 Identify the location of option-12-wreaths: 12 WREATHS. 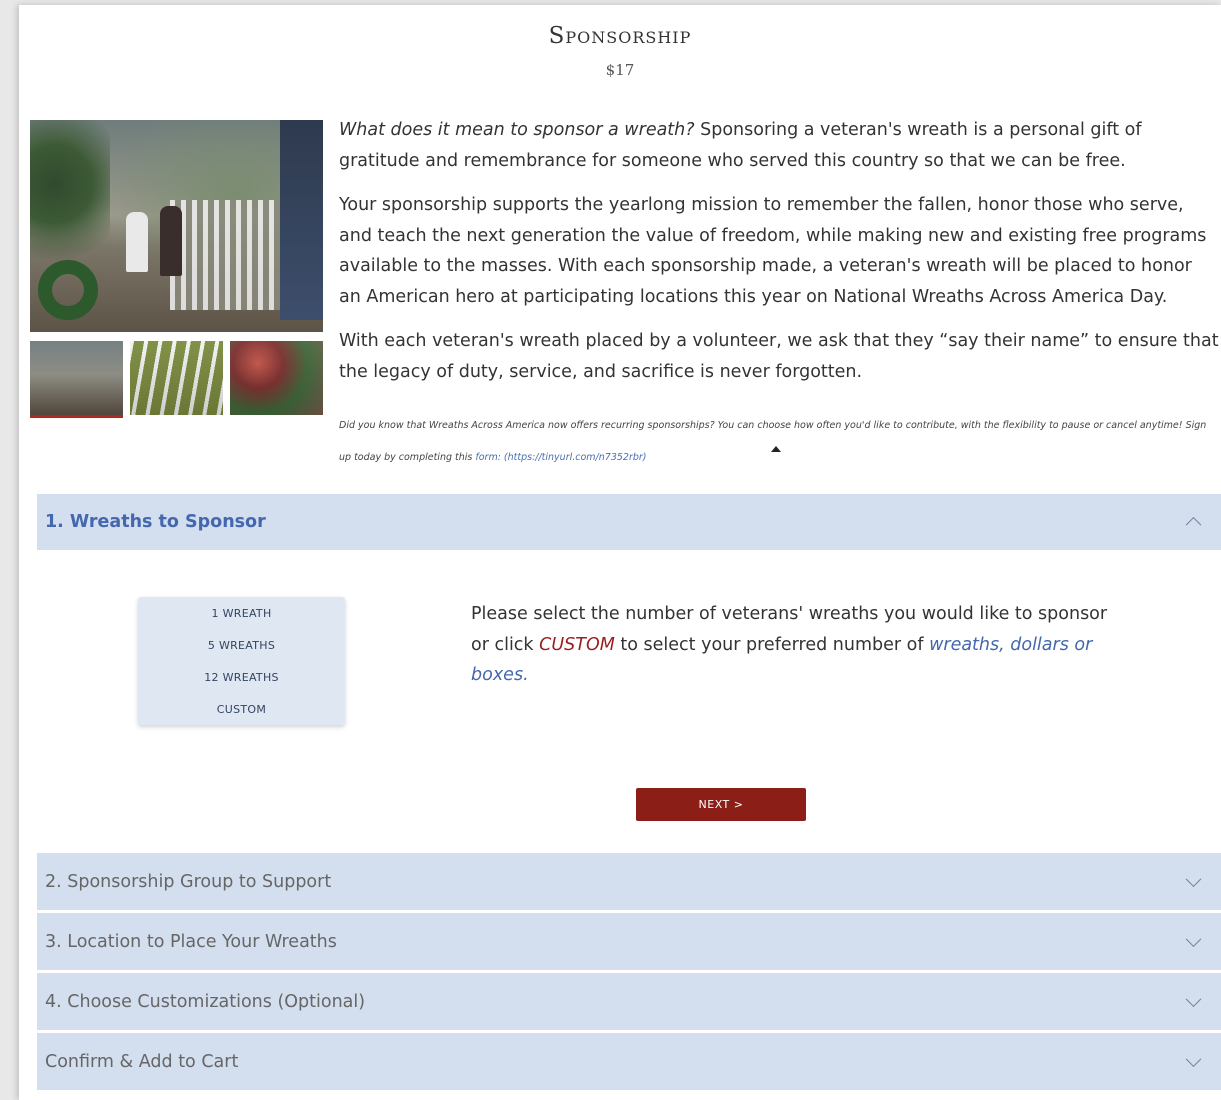
(241, 677).